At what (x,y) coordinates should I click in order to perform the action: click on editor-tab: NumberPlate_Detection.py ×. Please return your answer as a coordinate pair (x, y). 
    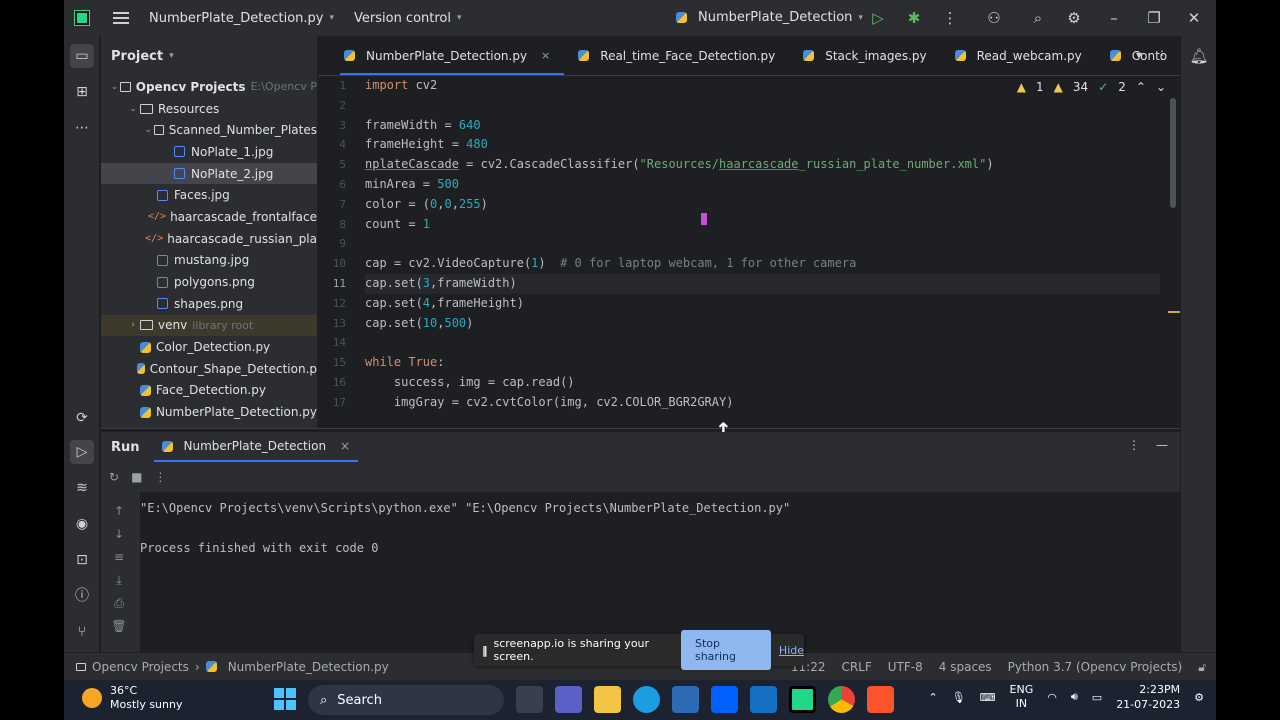
    Looking at the image, I should click on (441, 55).